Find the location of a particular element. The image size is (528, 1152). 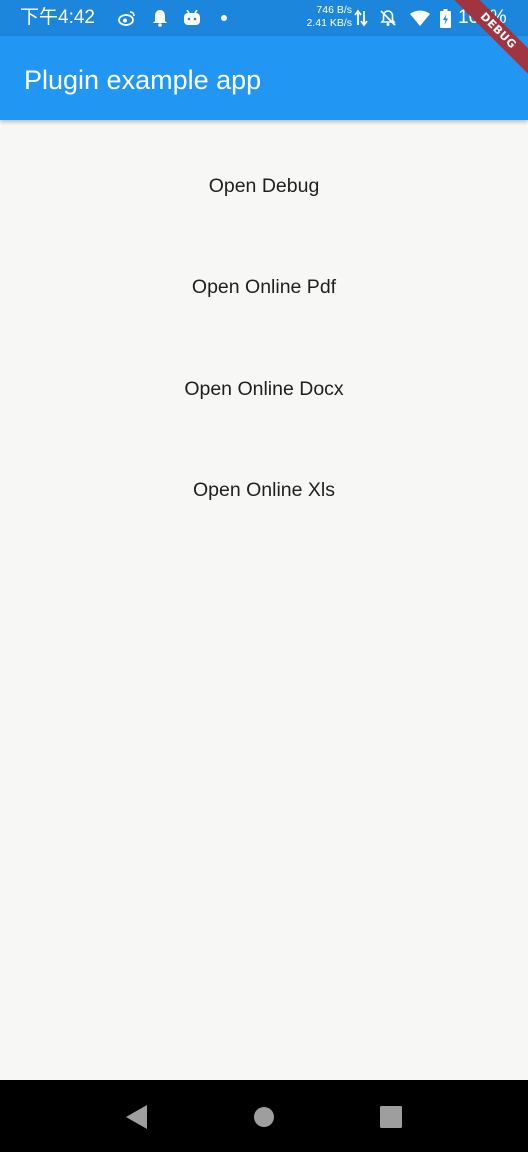

open-online-xls-button: Open Online Xls is located at coordinates (264, 490).